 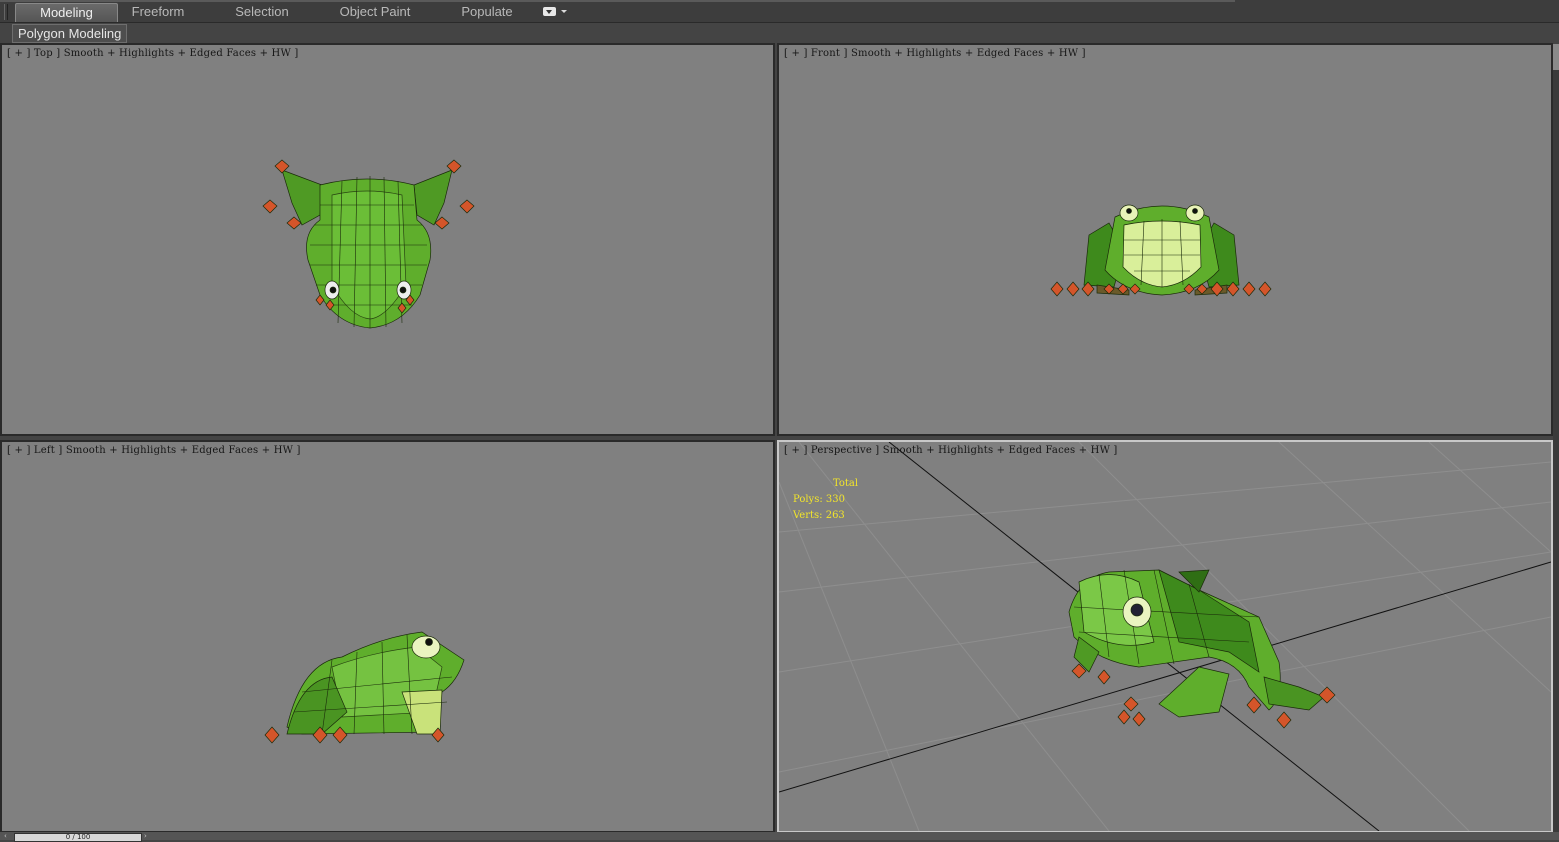 What do you see at coordinates (8, 836) in the screenshot?
I see `timeline-prev-icon: ‹` at bounding box center [8, 836].